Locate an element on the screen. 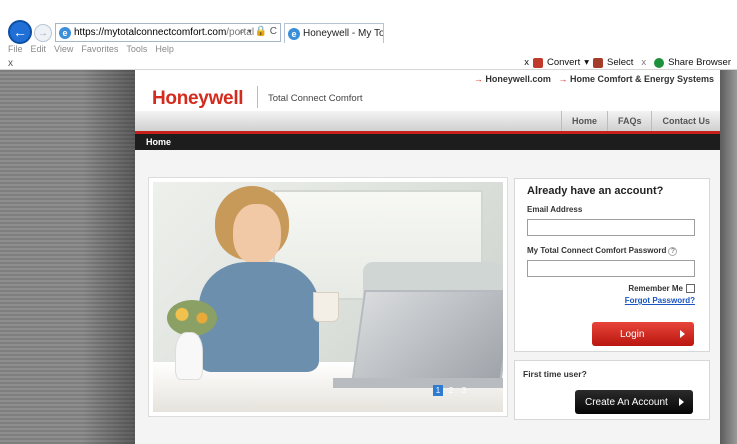 The height and width of the screenshot is (444, 737). menu-view: View is located at coordinates (63, 50).